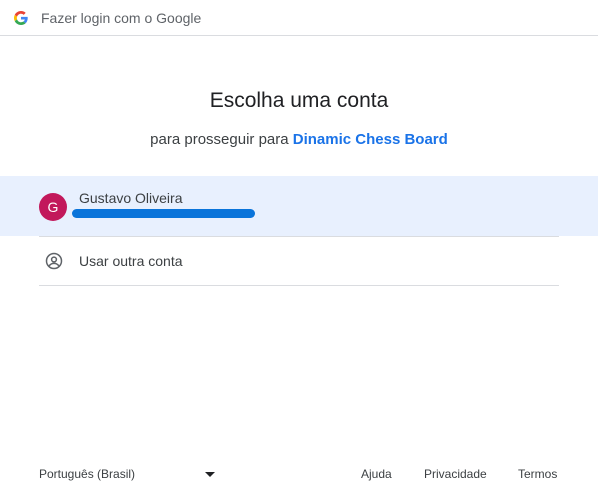  Describe the element at coordinates (455, 474) in the screenshot. I see `privacy-link: Privacidade` at that location.